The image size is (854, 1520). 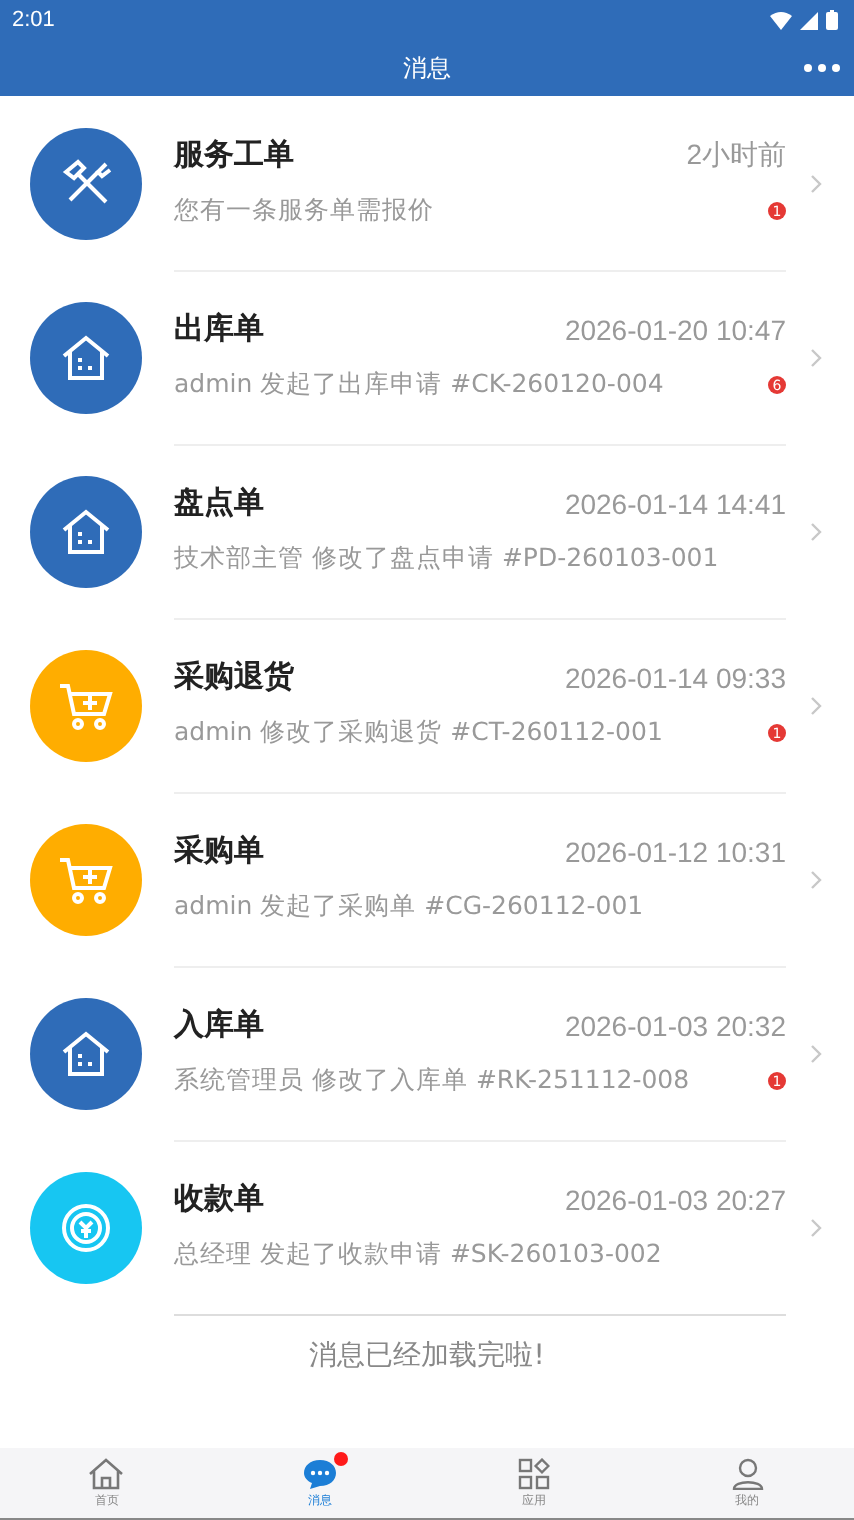 What do you see at coordinates (427, 1227) in the screenshot?
I see `message-item: 收款单 2026-01-03 20:27 总经理 发起了收款申请 #SK-260103-002` at bounding box center [427, 1227].